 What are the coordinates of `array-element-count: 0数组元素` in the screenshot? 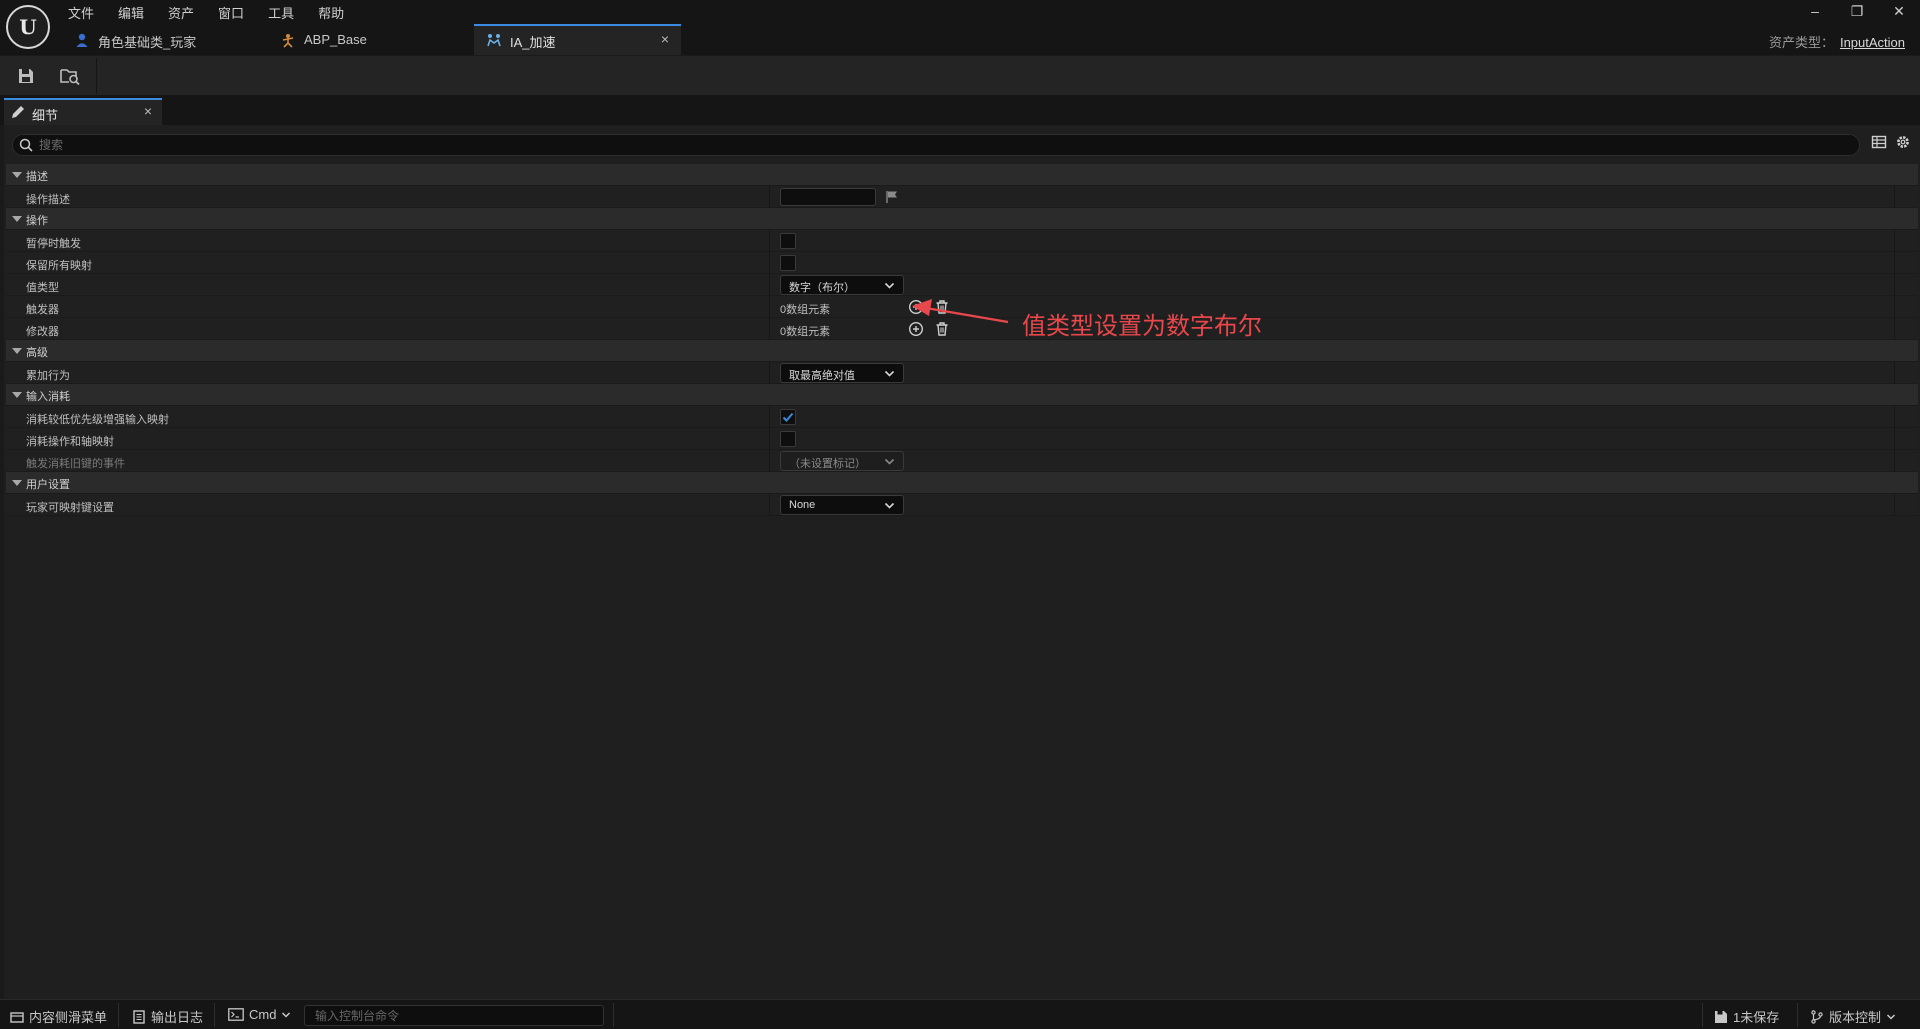 It's located at (805, 310).